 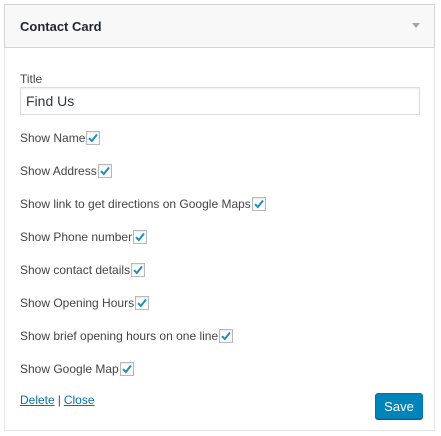 I want to click on option-label: Show Opening Hours, so click(x=77, y=303).